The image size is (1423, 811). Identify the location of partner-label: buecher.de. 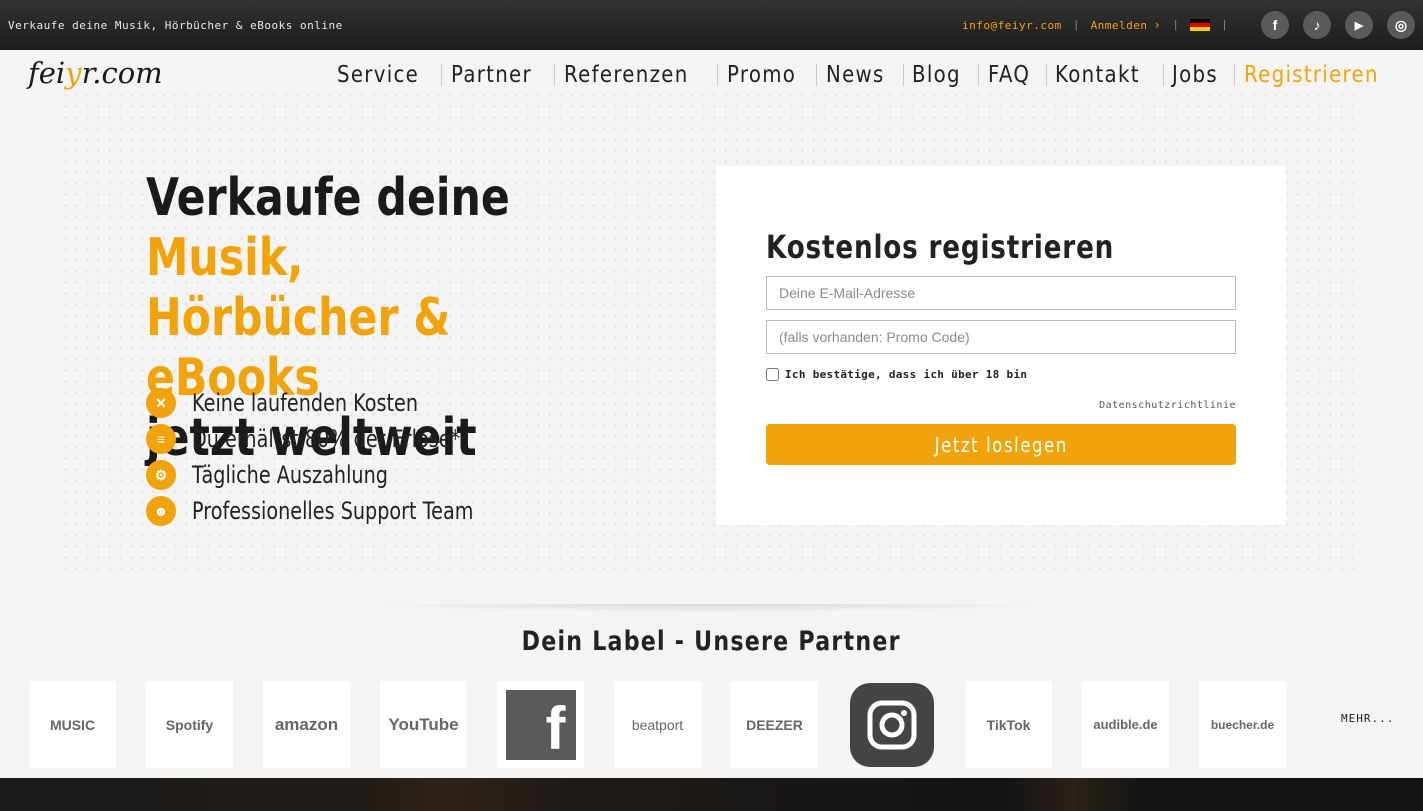
(1242, 724).